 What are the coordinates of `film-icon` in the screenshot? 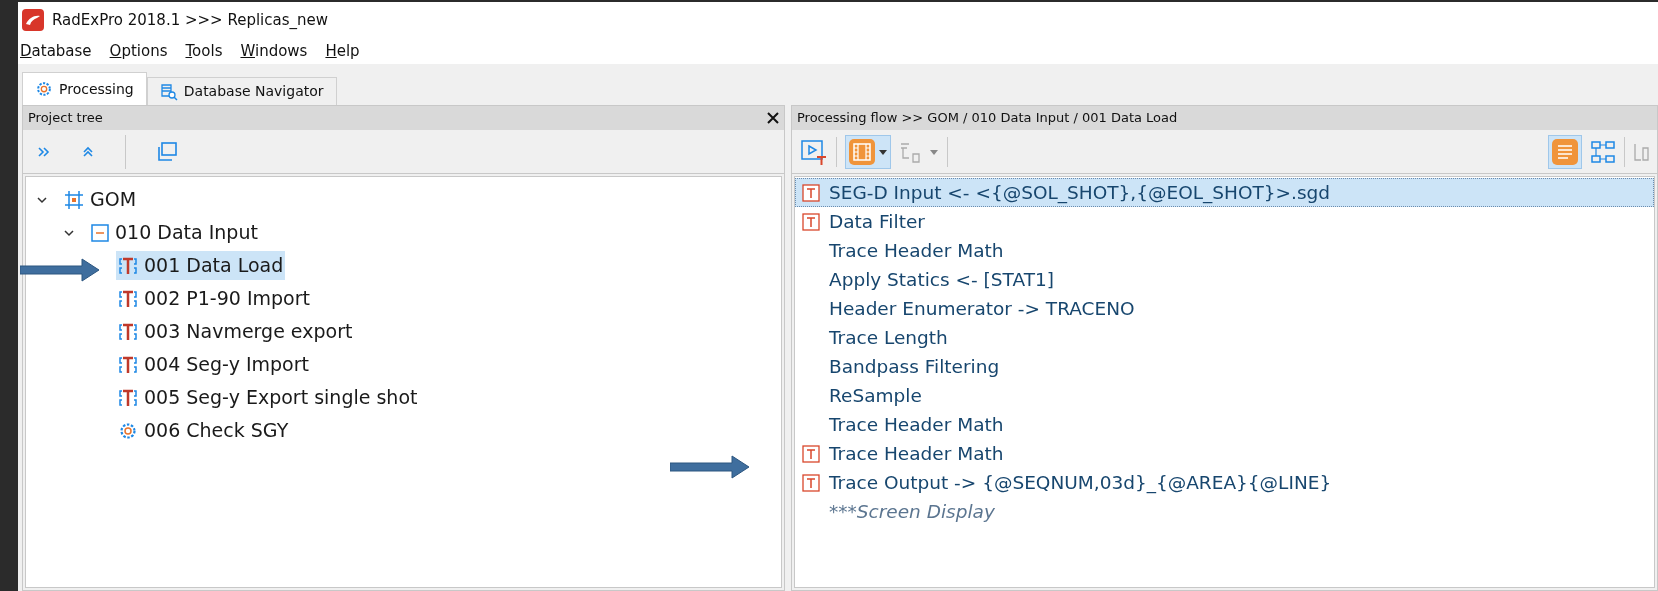 It's located at (862, 151).